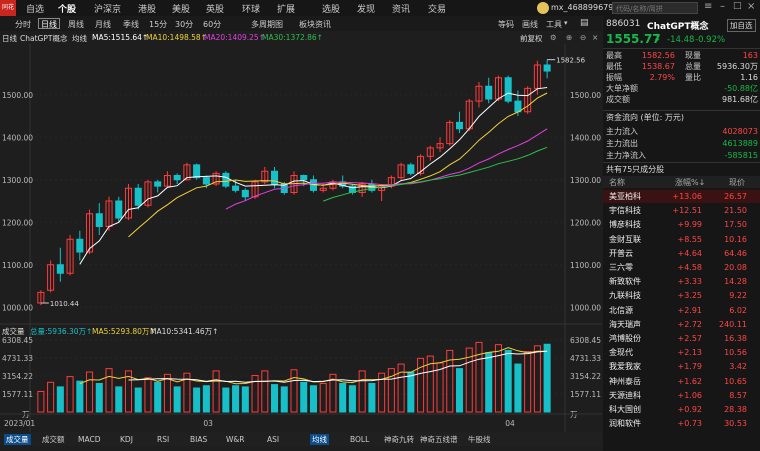  I want to click on constituent-row: 开普云 +4.64 64.46, so click(681, 253).